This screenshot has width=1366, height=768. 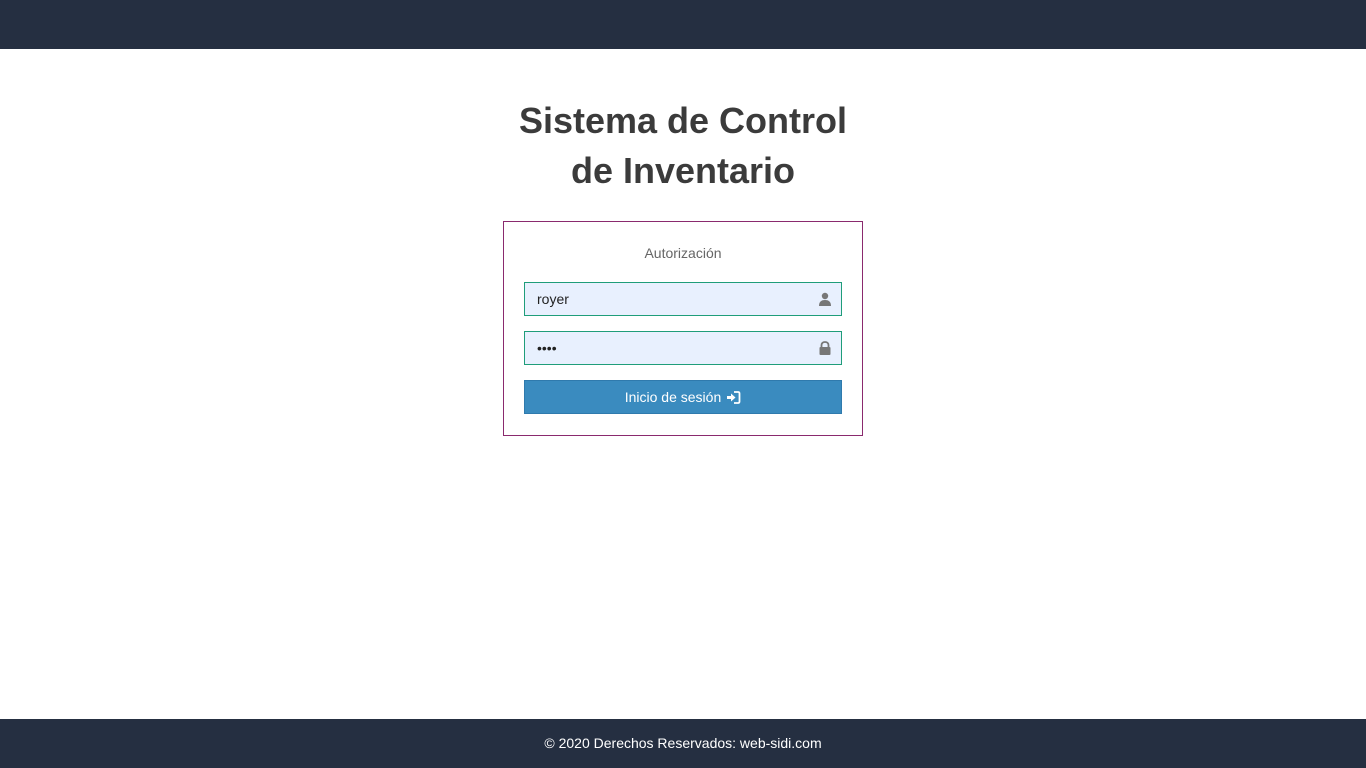 I want to click on footer: © 2020 Derechos Reservados: web-sidi.com, so click(x=683, y=743).